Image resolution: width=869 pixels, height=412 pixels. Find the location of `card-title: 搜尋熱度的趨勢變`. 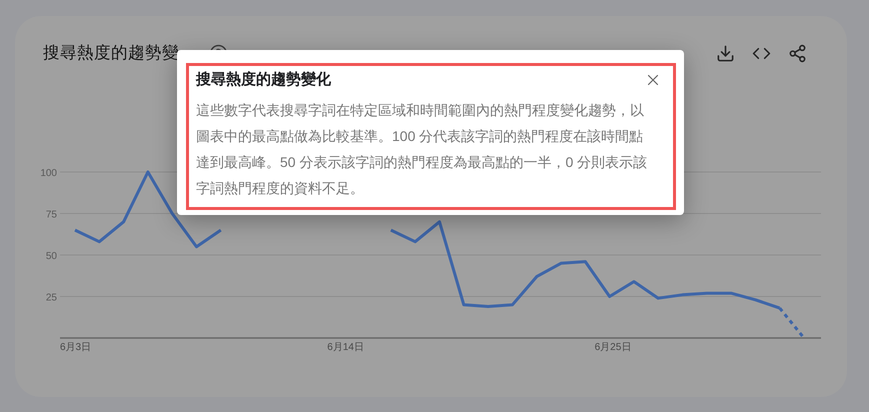

card-title: 搜尋熱度的趨勢變 is located at coordinates (111, 53).